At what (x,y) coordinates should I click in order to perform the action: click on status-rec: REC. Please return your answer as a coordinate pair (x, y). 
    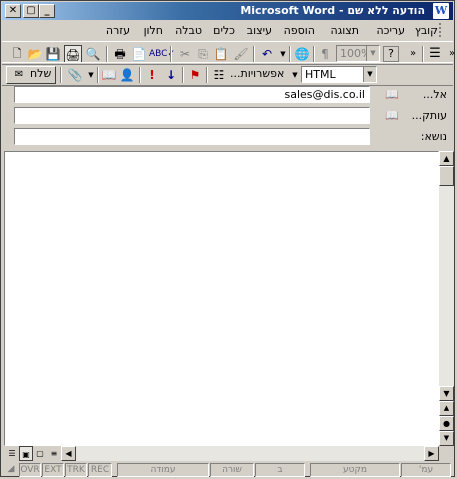
    Looking at the image, I should click on (100, 470).